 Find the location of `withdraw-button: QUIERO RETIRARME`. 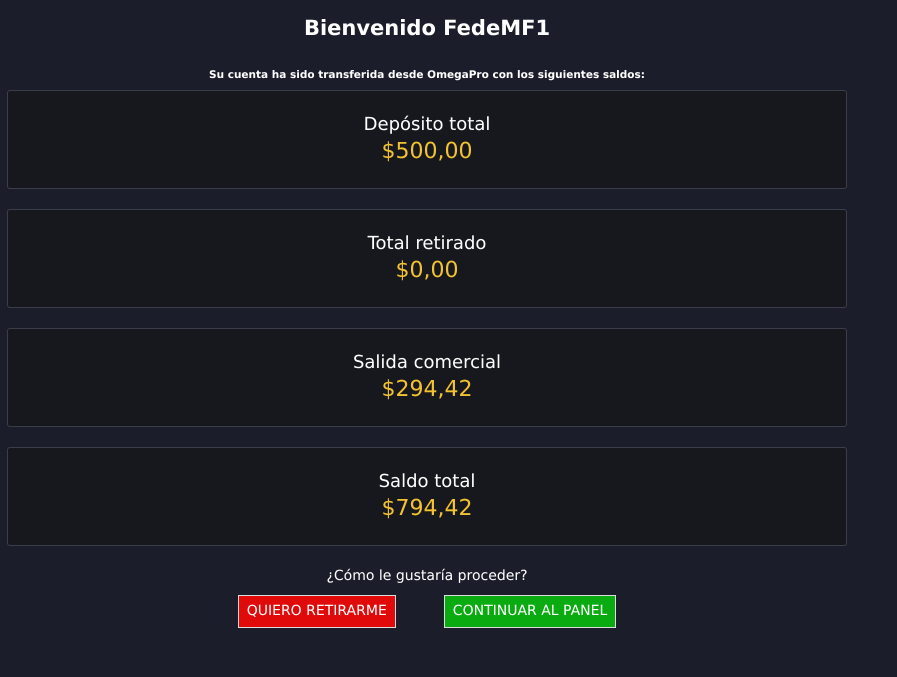

withdraw-button: QUIERO RETIRARME is located at coordinates (317, 611).